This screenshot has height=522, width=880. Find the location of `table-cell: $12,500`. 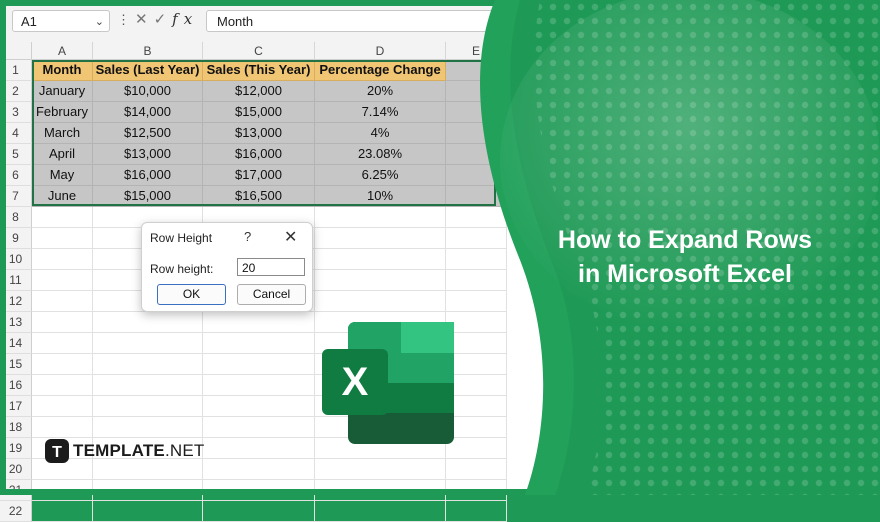

table-cell: $12,500 is located at coordinates (148, 133).